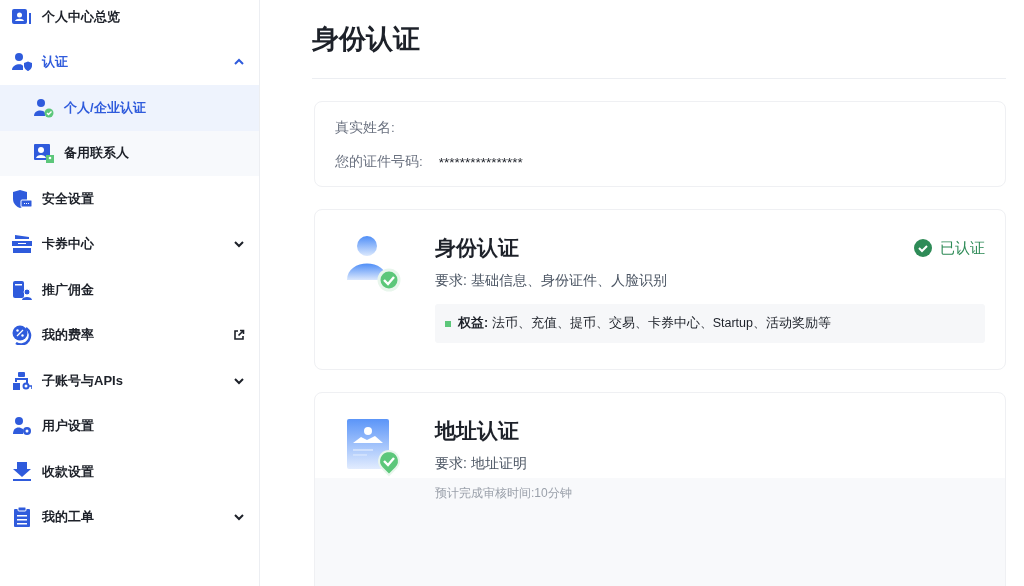 Image resolution: width=1024 pixels, height=586 pixels. Describe the element at coordinates (448, 323) in the screenshot. I see `bullet-icon` at that location.